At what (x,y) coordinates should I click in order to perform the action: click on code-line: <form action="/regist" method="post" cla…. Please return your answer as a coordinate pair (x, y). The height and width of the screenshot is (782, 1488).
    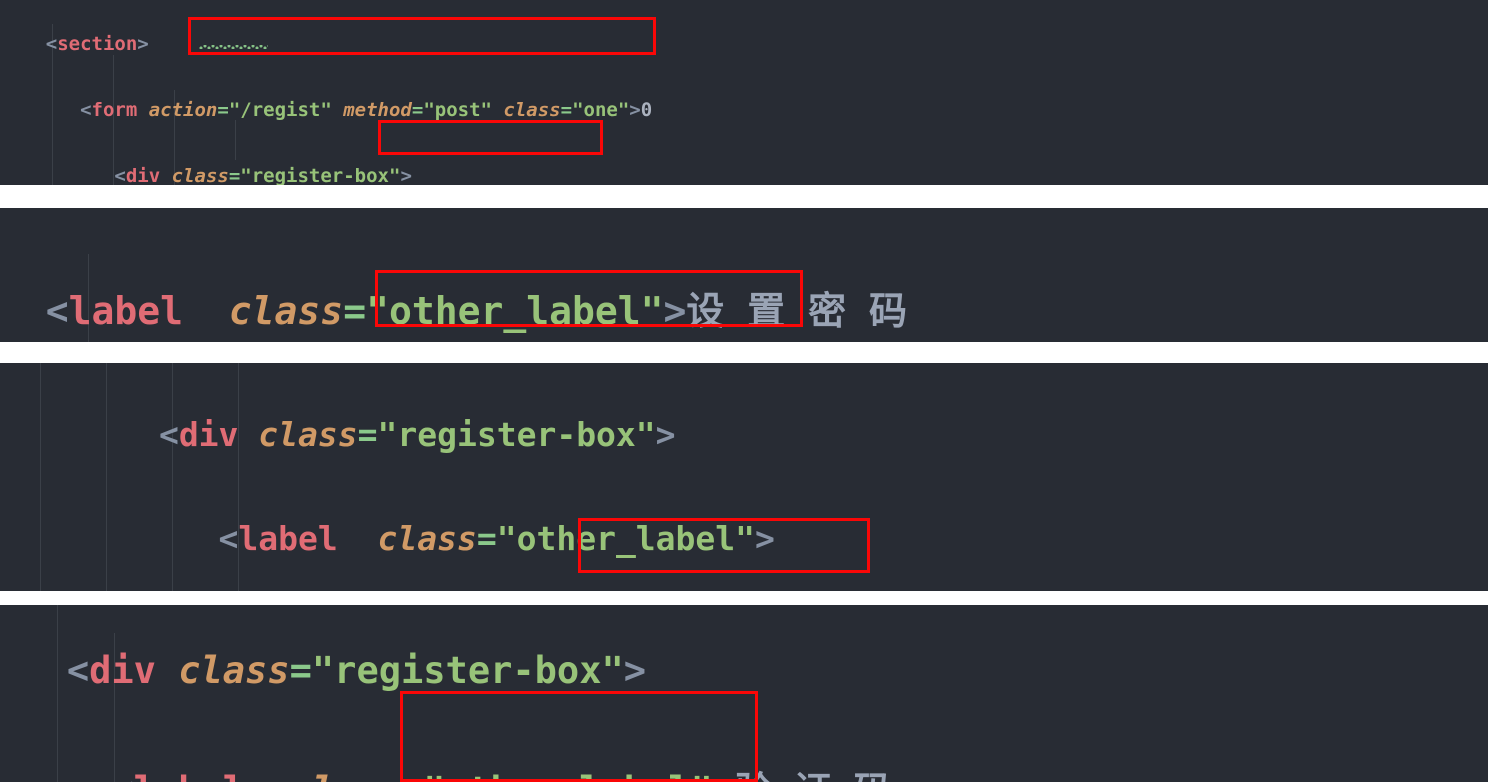
    Looking at the image, I should click on (326, 110).